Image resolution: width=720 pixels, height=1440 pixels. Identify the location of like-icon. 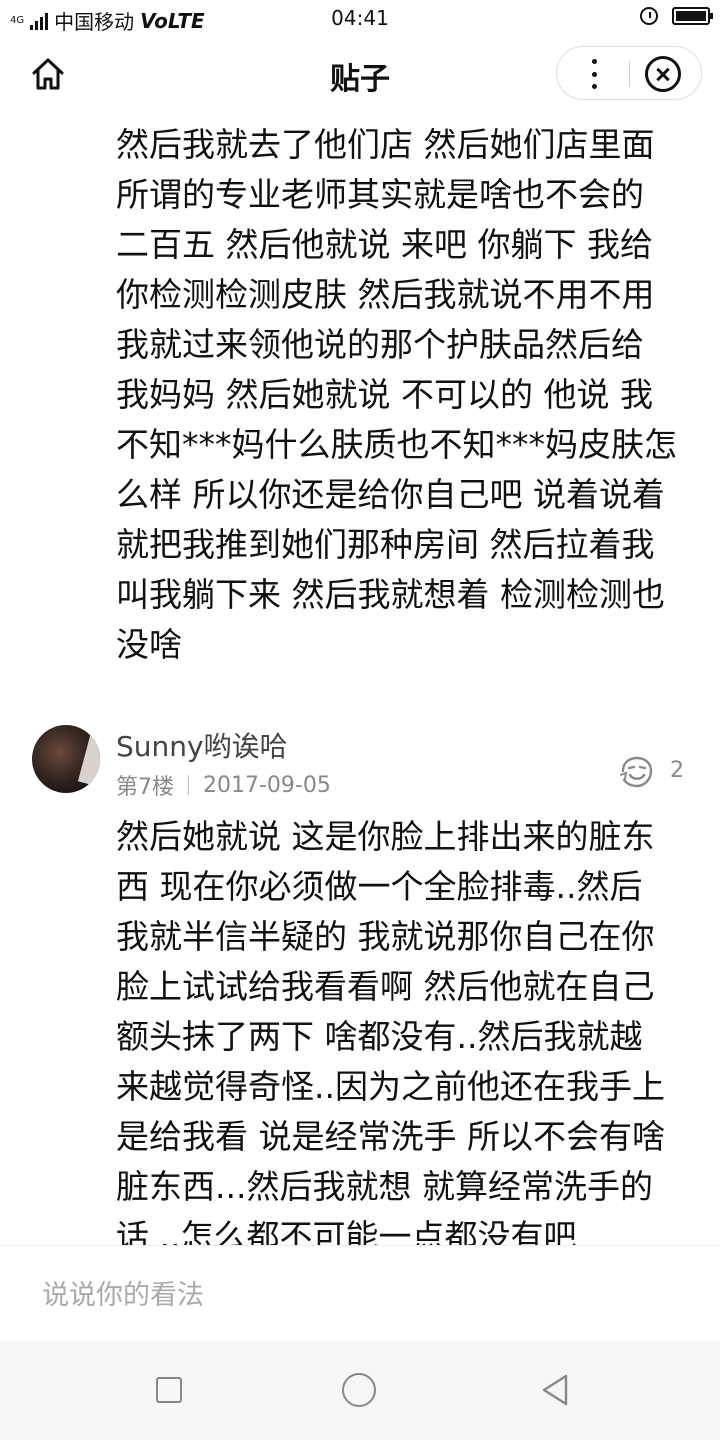
(637, 772).